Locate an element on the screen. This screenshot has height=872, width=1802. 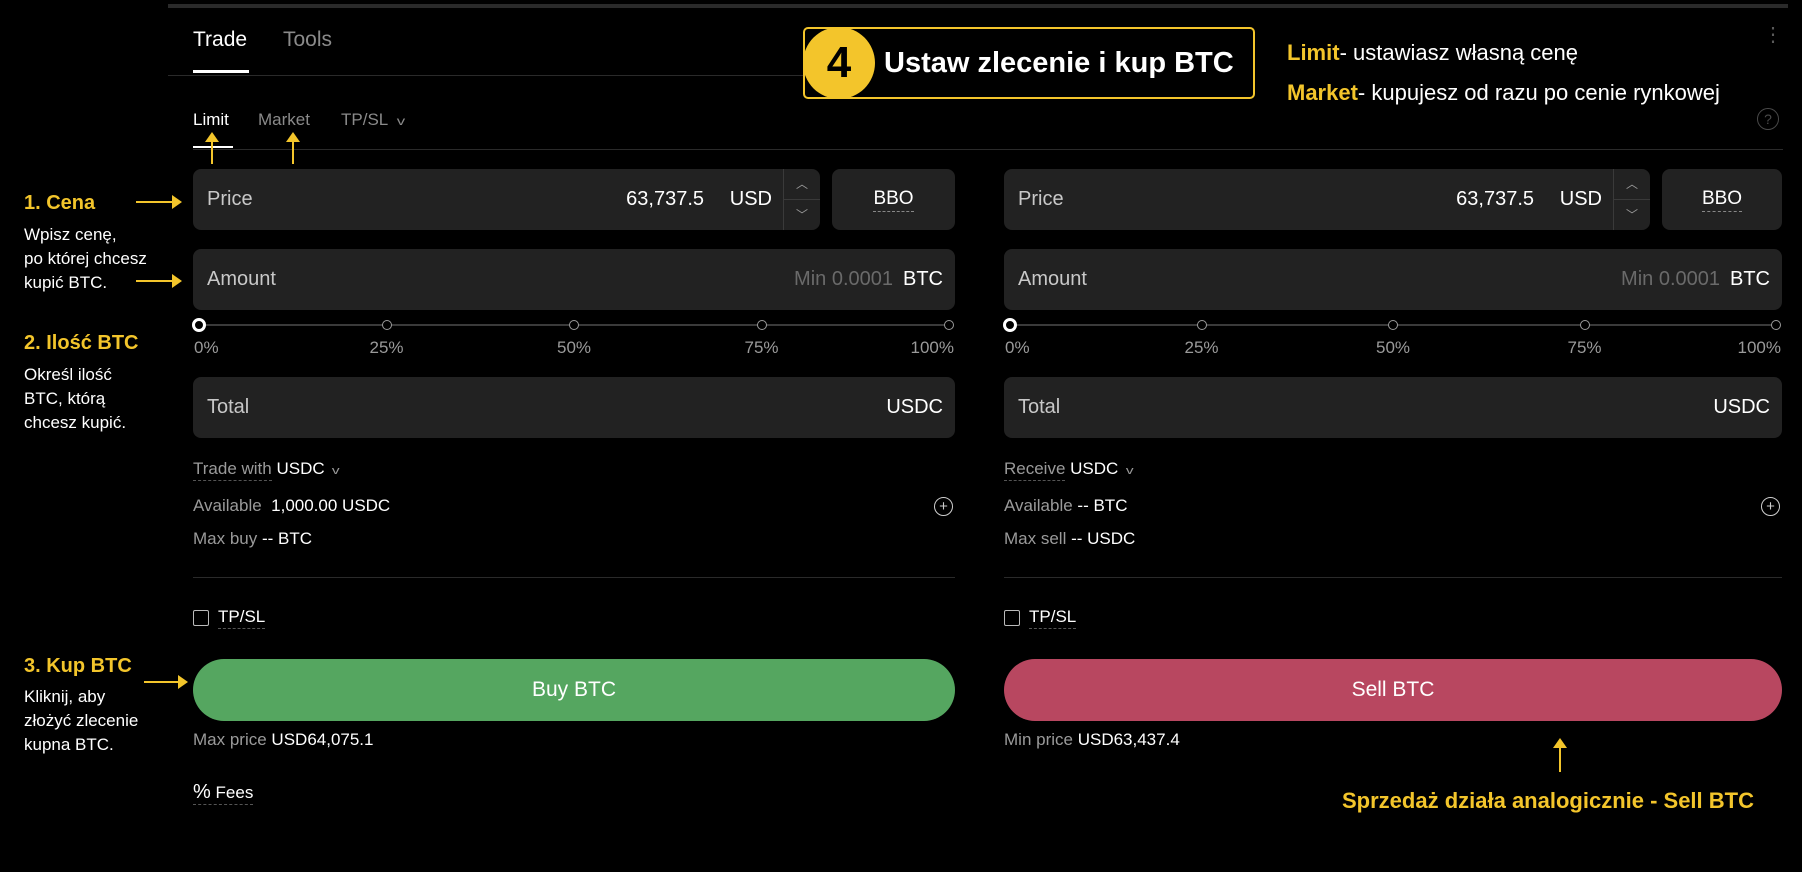
sell-max-value: -- USDC is located at coordinates (1103, 538).